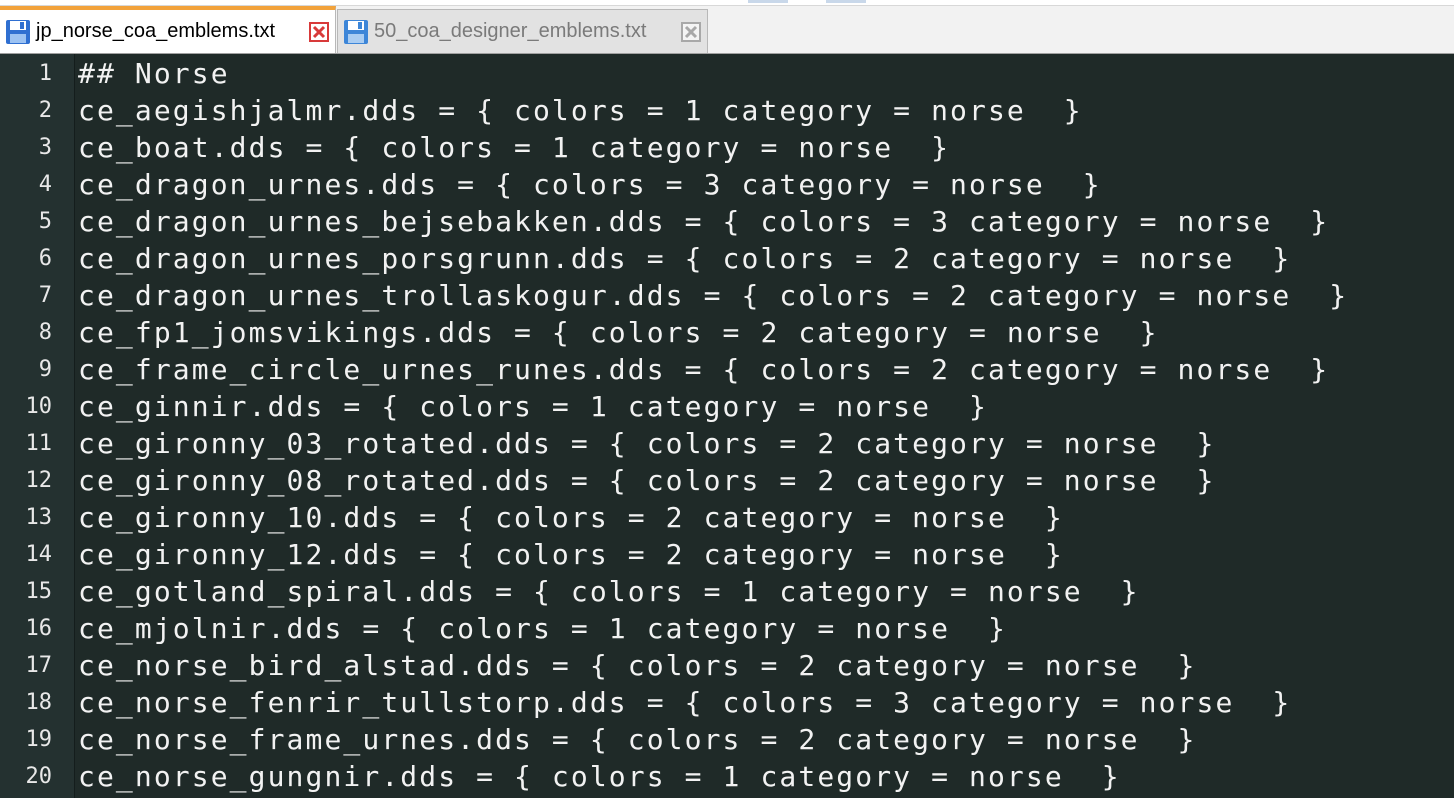  What do you see at coordinates (39, 702) in the screenshot?
I see `line-number: 18` at bounding box center [39, 702].